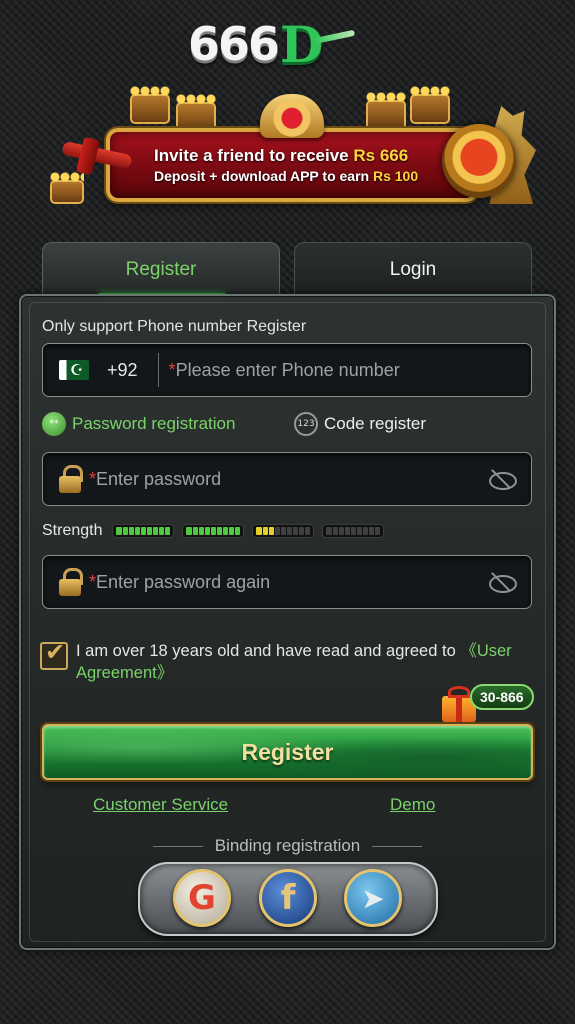 The width and height of the screenshot is (575, 1024). I want to click on tab-login: Login, so click(413, 269).